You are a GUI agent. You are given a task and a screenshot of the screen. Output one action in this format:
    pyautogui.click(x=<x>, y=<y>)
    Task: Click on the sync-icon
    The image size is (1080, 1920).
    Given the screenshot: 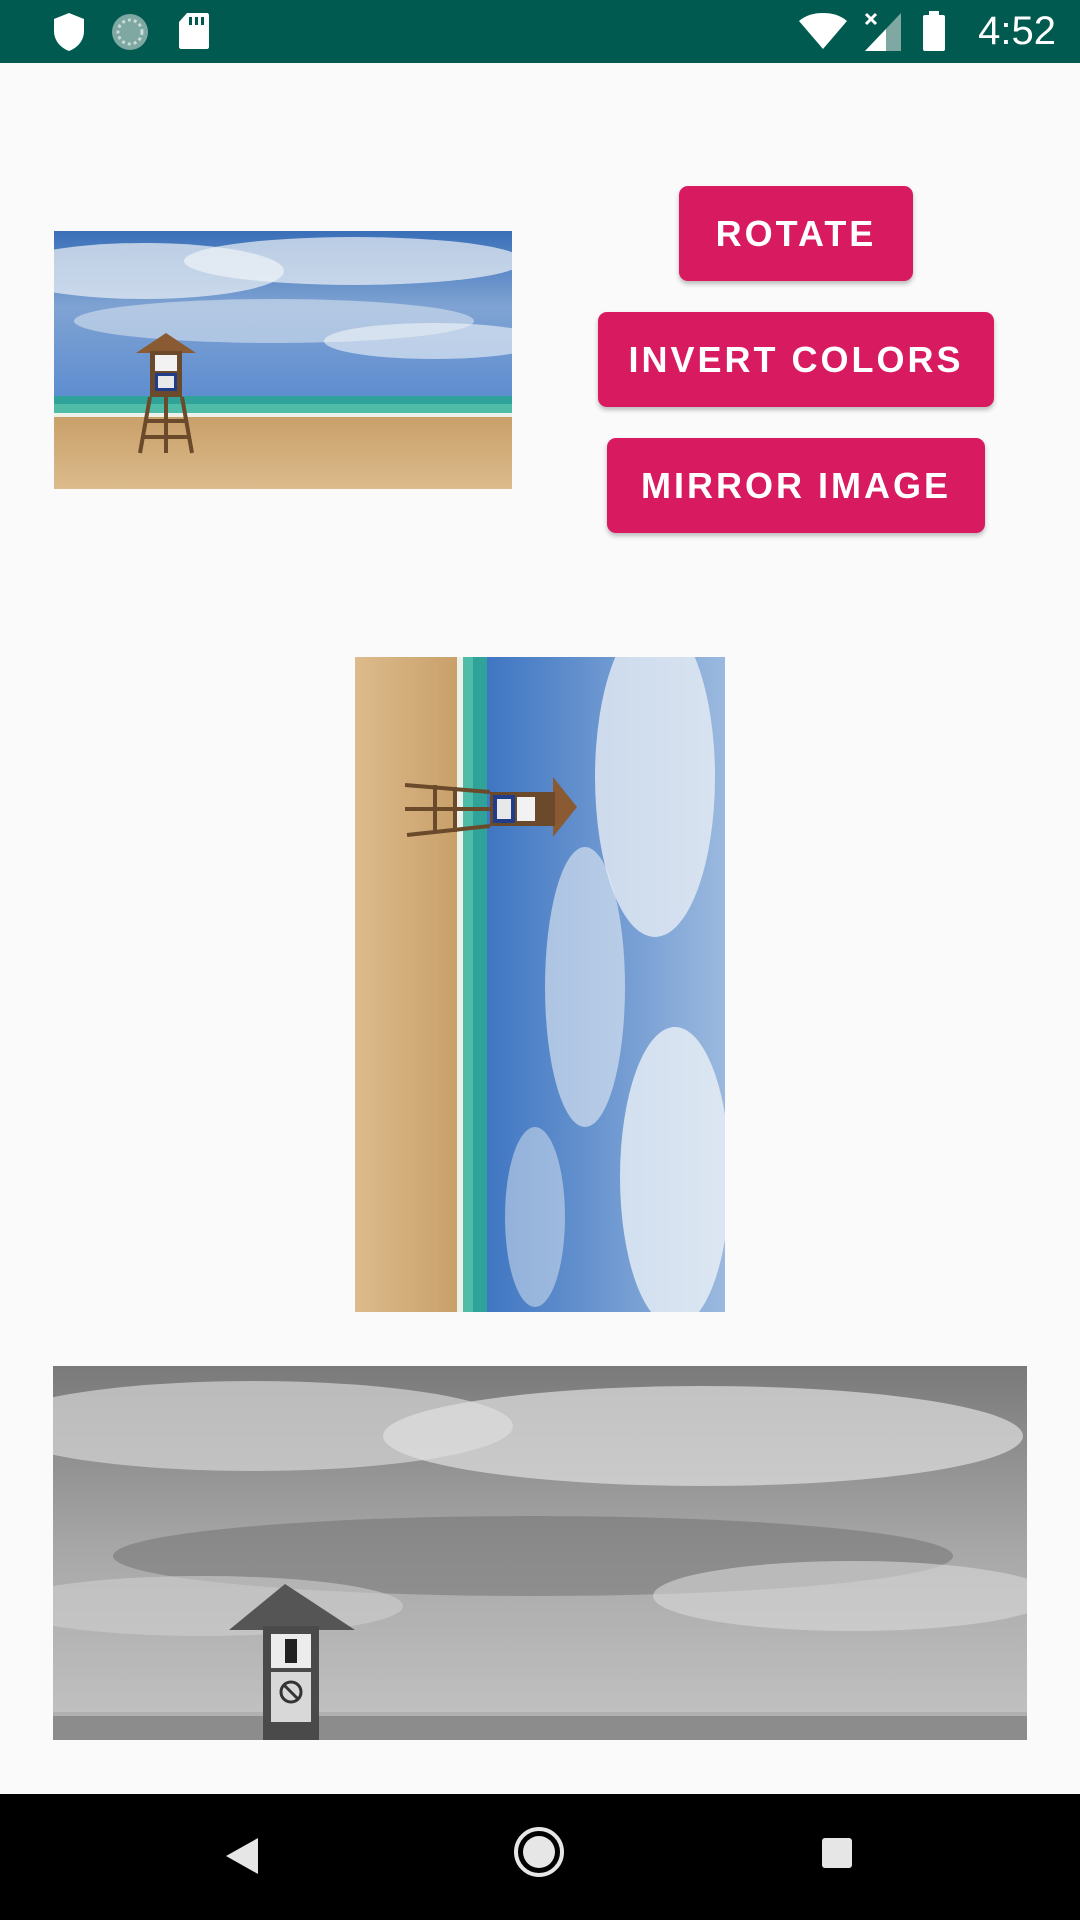 What is the action you would take?
    pyautogui.click(x=130, y=32)
    